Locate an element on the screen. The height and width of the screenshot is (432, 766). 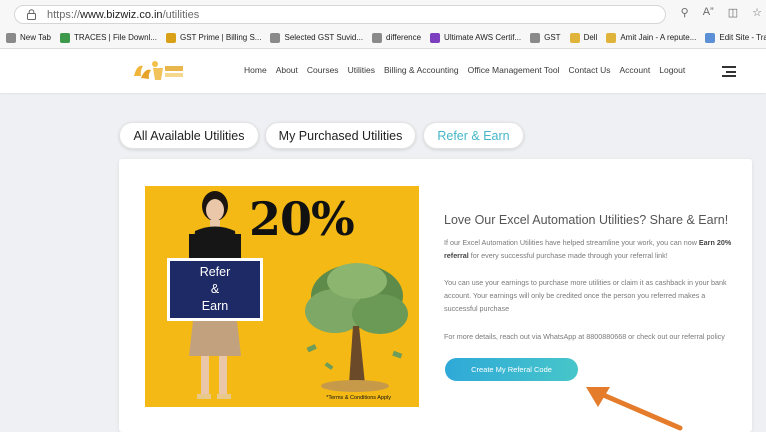
bookmark-label: difference is located at coordinates (404, 37).